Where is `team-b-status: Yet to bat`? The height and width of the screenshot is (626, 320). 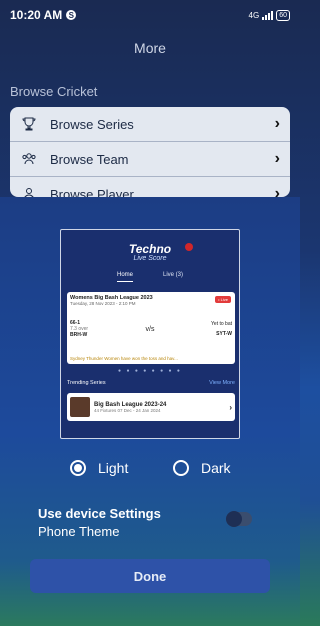
team-b-status: Yet to bat is located at coordinates (221, 324).